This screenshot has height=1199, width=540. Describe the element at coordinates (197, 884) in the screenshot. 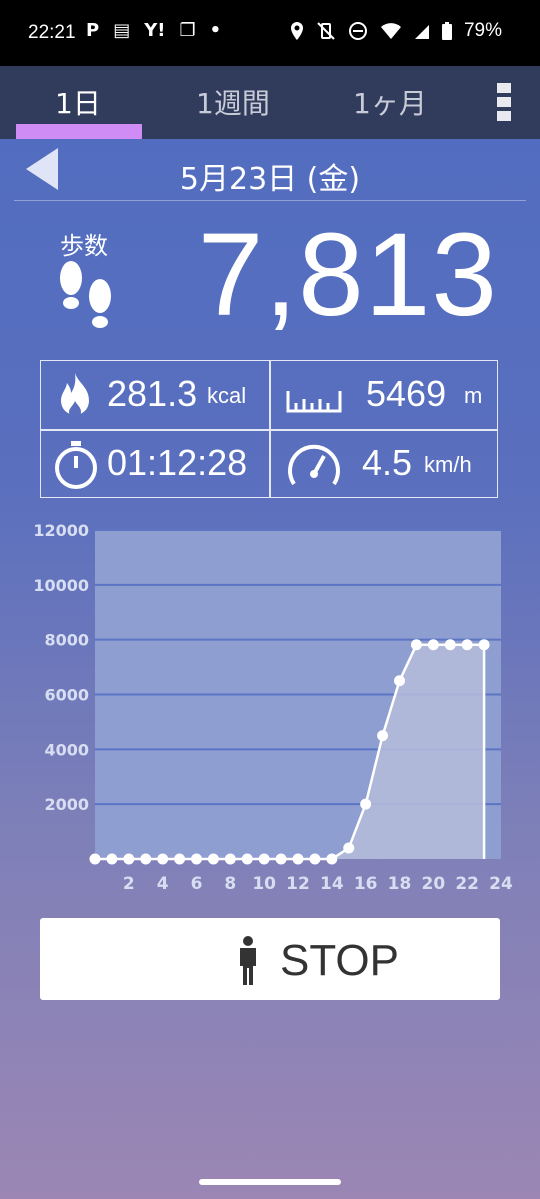

I see `x-tick-label: 6` at that location.